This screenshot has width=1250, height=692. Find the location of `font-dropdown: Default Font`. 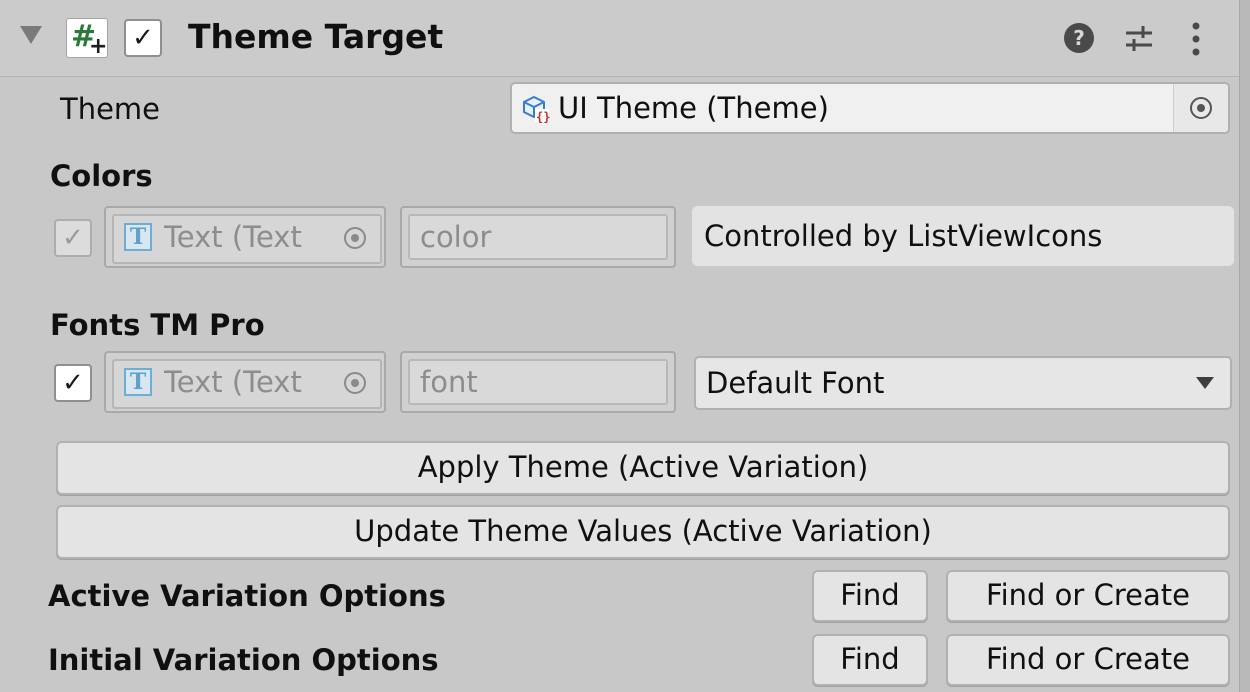

font-dropdown: Default Font is located at coordinates (963, 383).